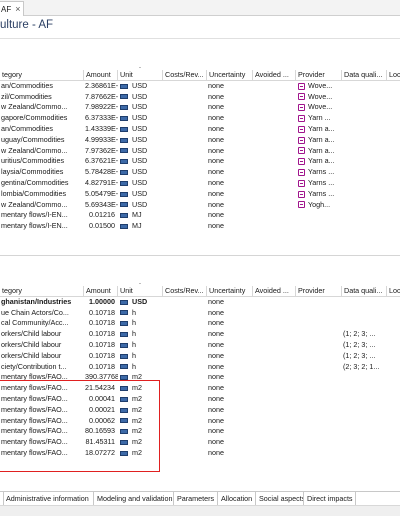  I want to click on amount-cell: 0.00041, so click(101, 399).